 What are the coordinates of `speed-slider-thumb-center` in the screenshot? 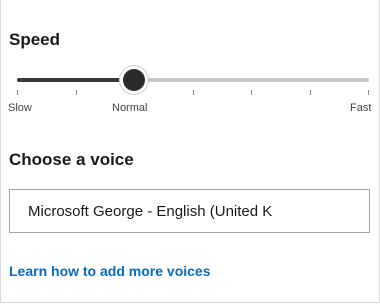 It's located at (134, 80).